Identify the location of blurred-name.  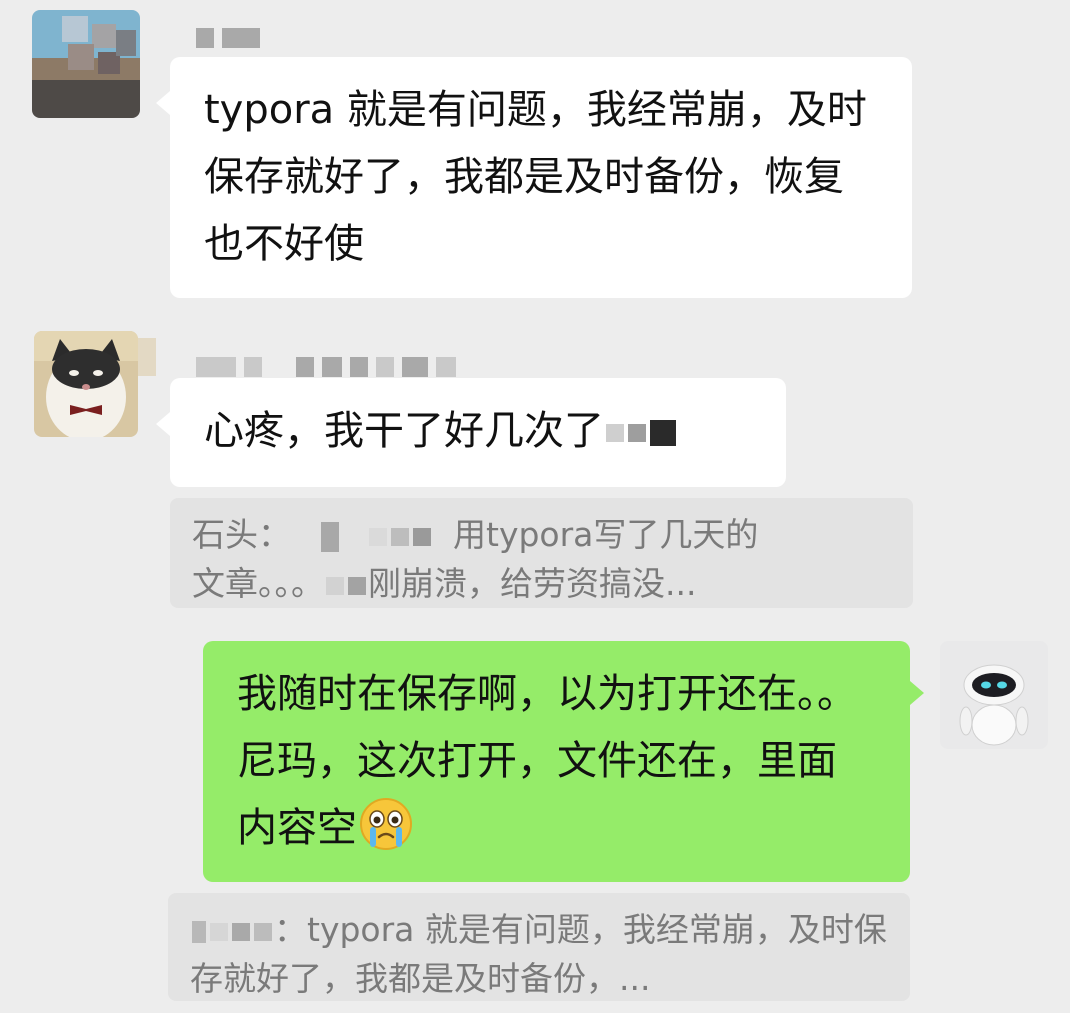
(372, 534).